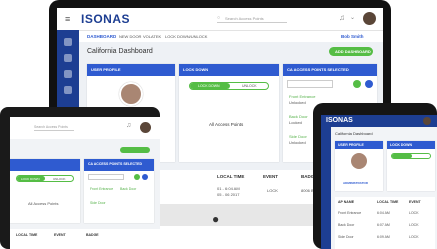 The height and width of the screenshot is (249, 437). What do you see at coordinates (326, 188) in the screenshot?
I see `phone-sidebar` at bounding box center [326, 188].